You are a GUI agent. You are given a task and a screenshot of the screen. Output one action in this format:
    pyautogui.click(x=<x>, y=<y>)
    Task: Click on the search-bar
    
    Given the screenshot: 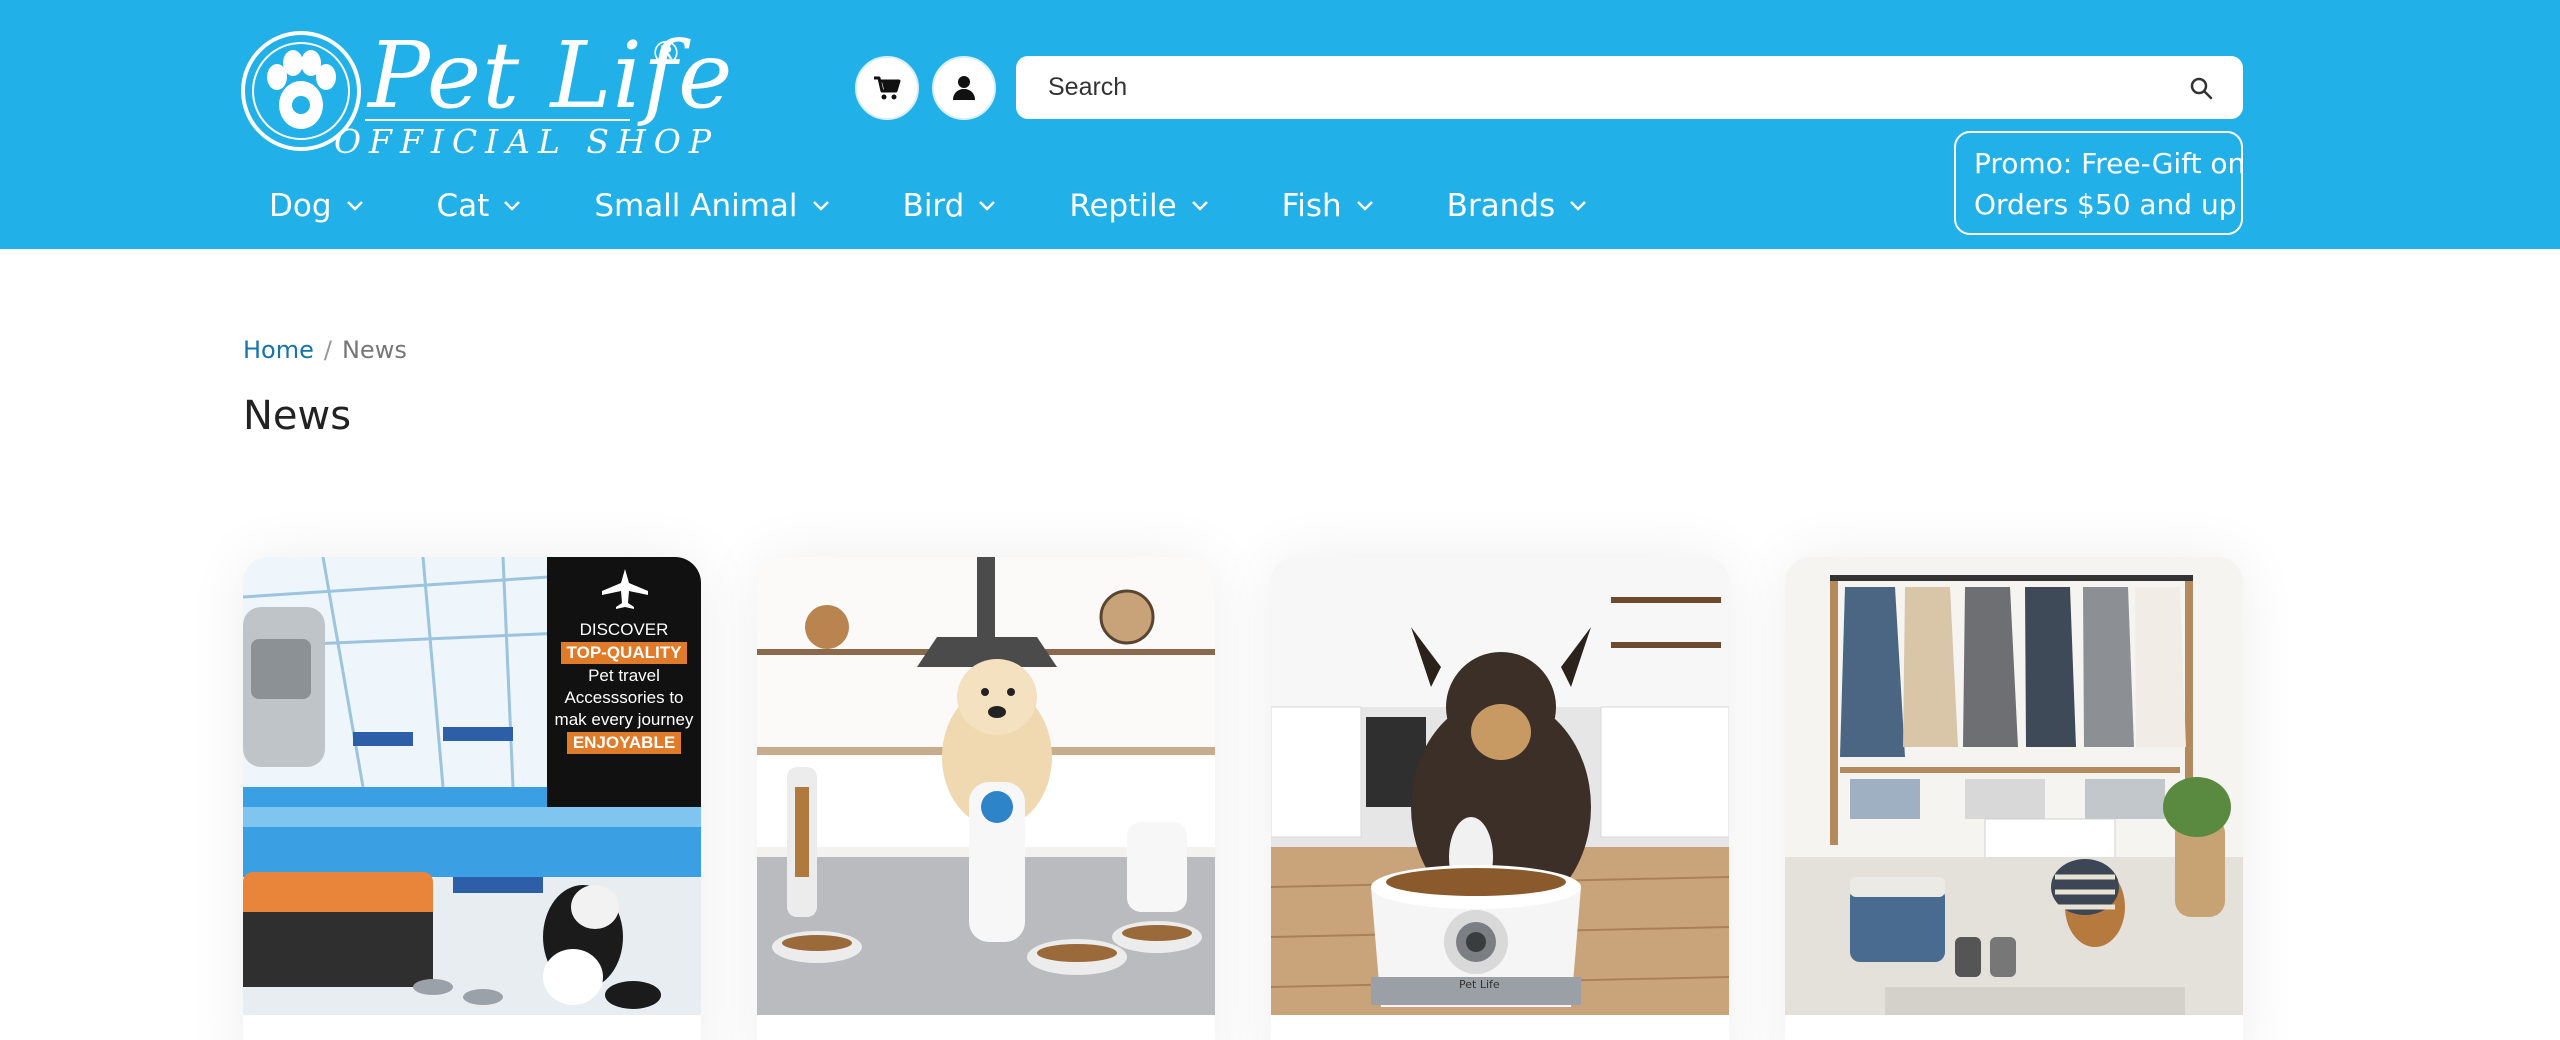 What is the action you would take?
    pyautogui.click(x=1629, y=87)
    